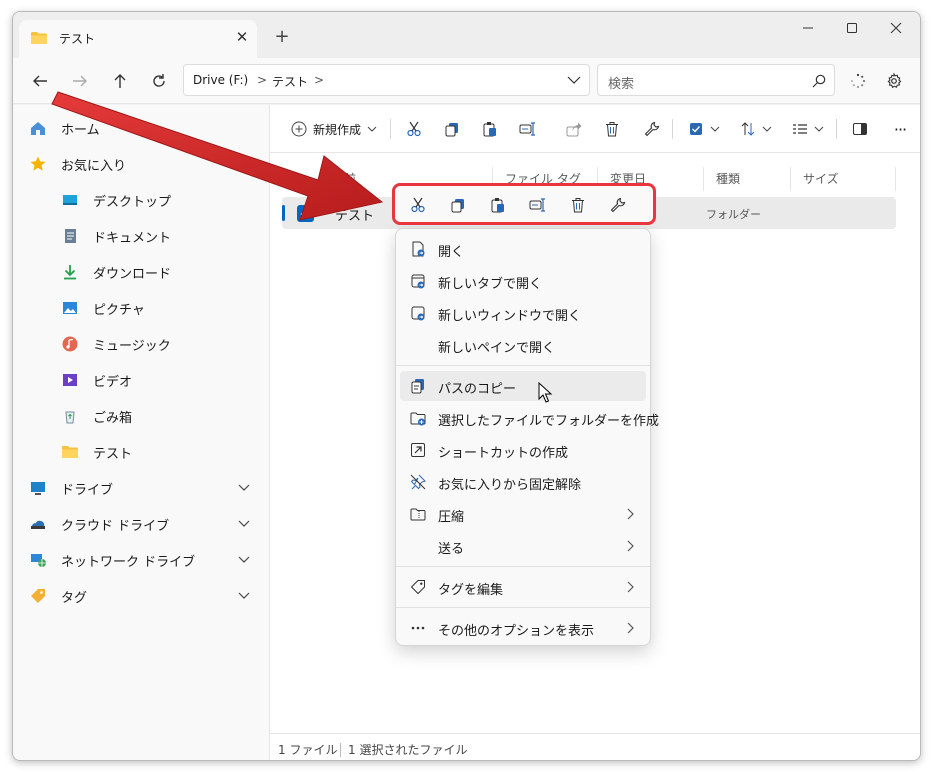 The height and width of the screenshot is (772, 934). What do you see at coordinates (386, 80) in the screenshot?
I see `address-bar: Drive (F:) > テスト >` at bounding box center [386, 80].